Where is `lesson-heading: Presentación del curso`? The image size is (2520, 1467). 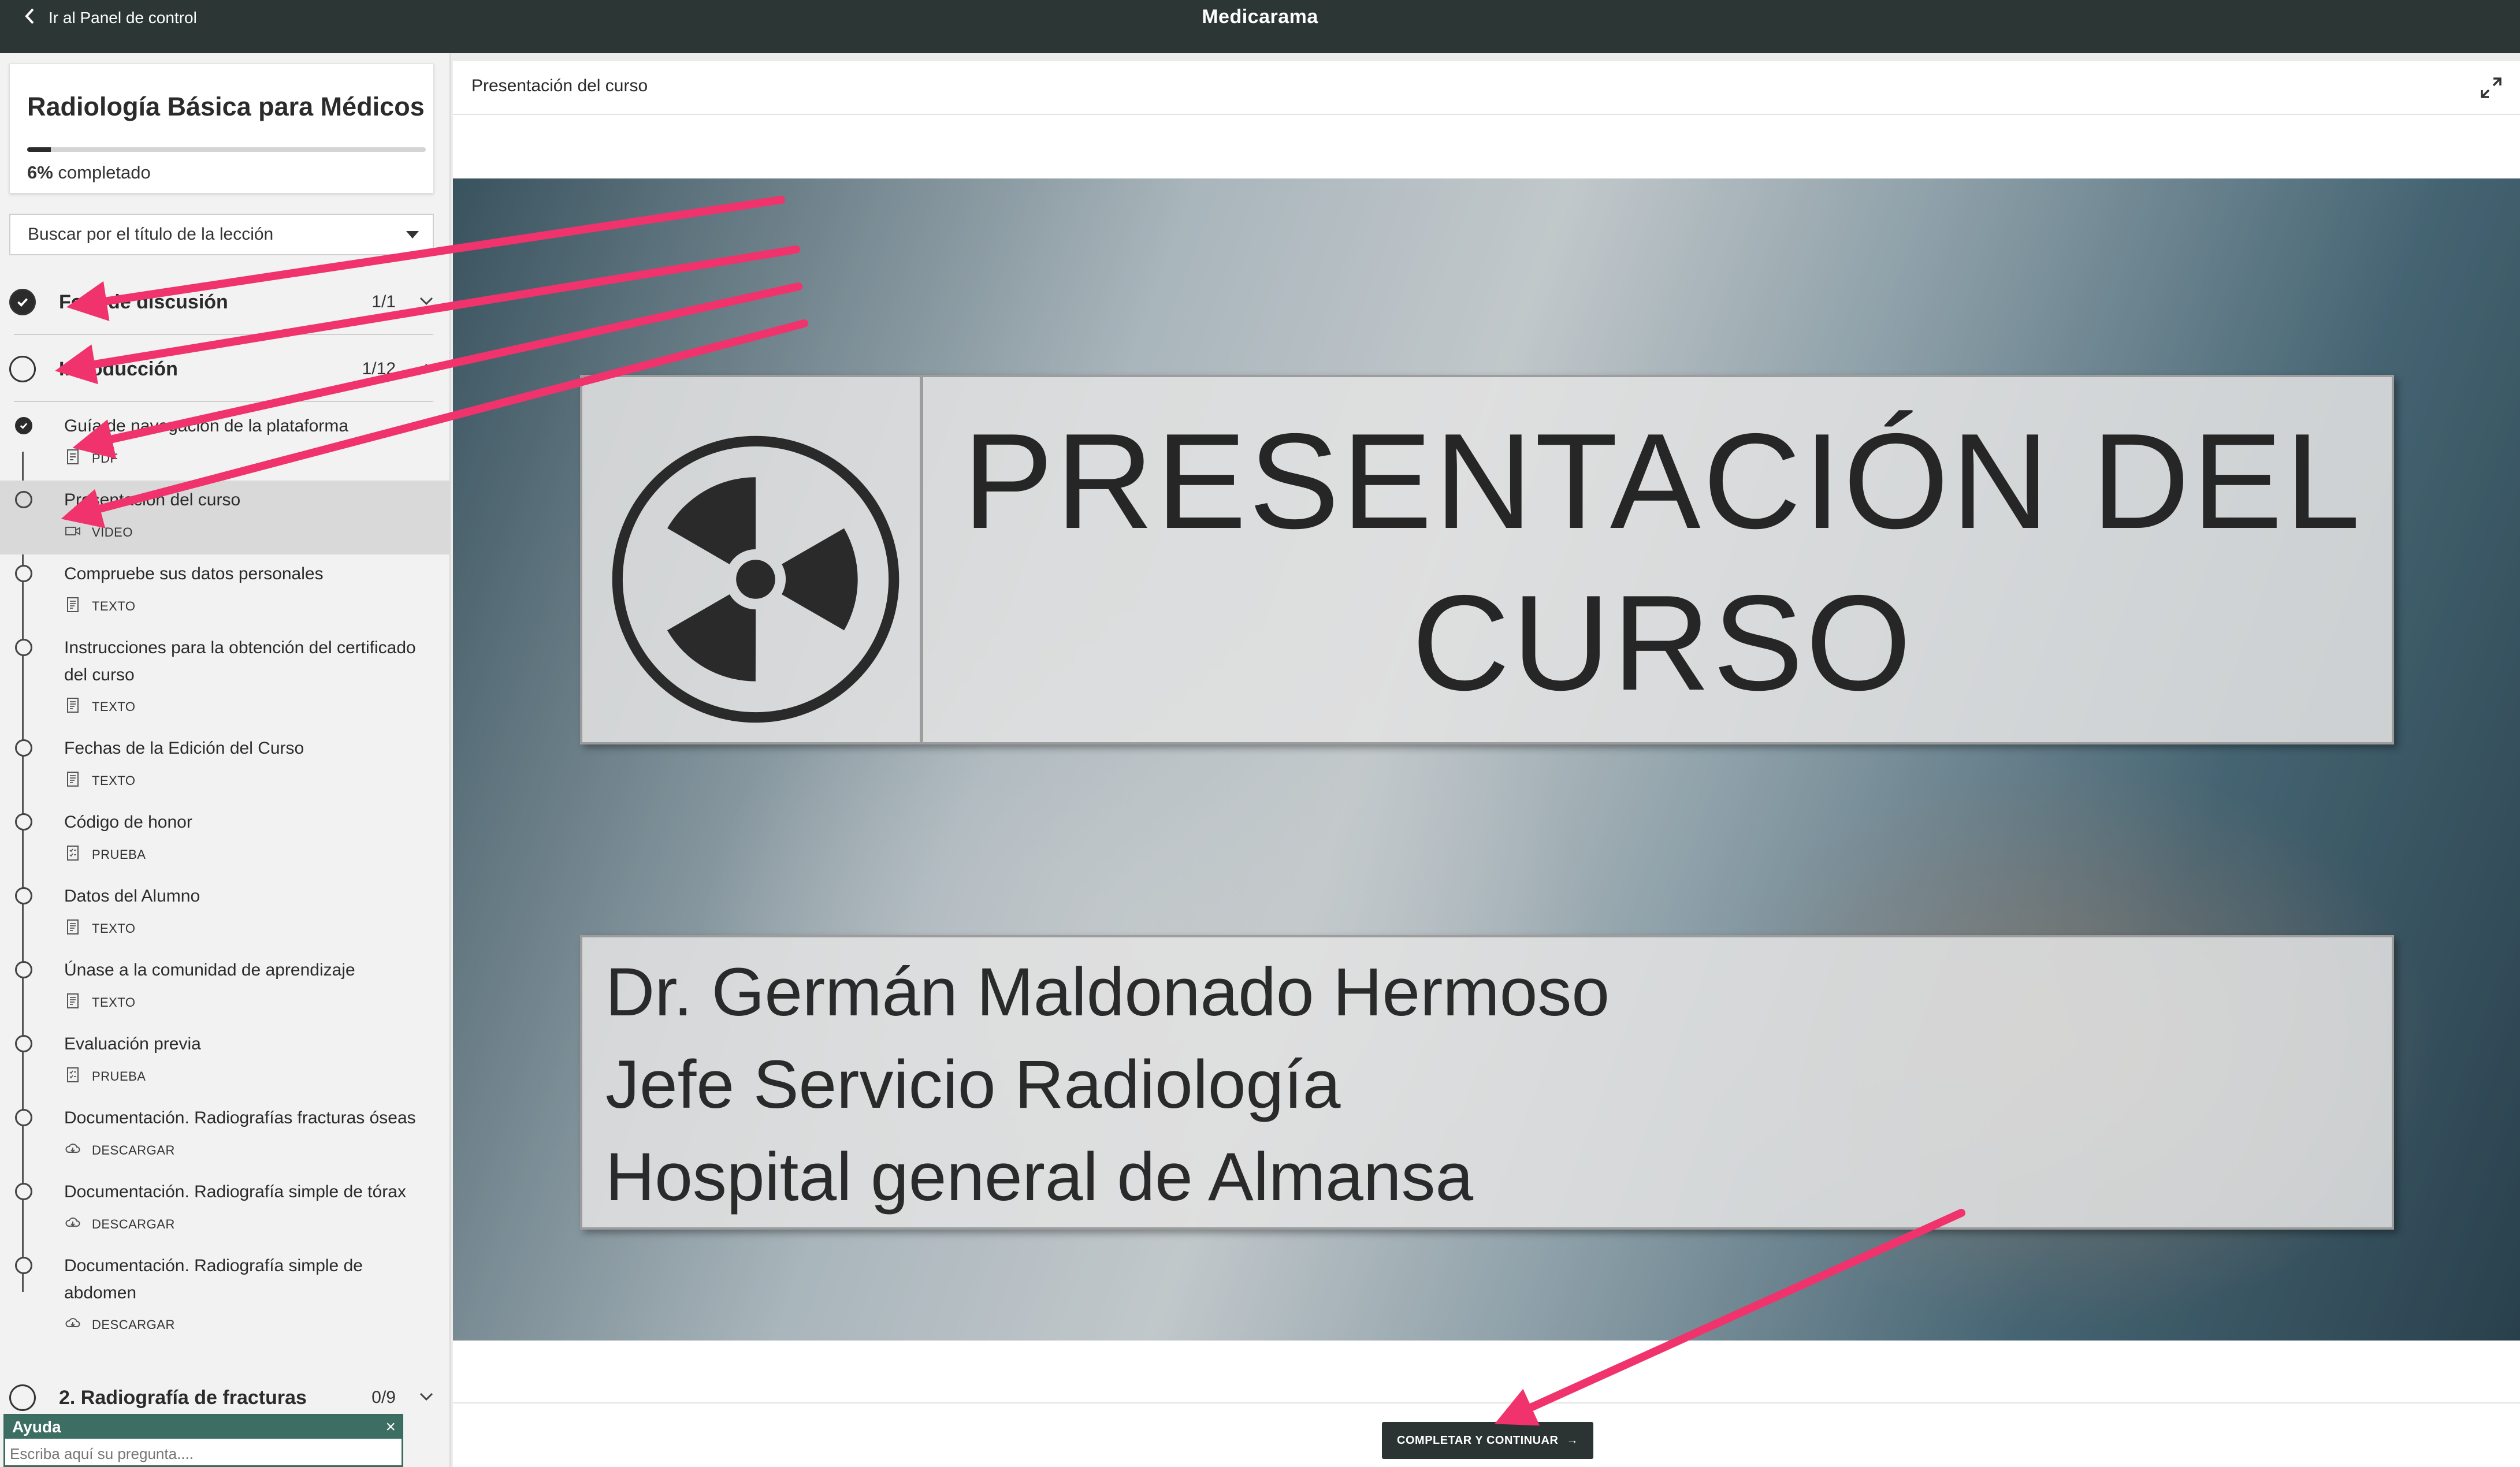
lesson-heading: Presentación del curso is located at coordinates (560, 85).